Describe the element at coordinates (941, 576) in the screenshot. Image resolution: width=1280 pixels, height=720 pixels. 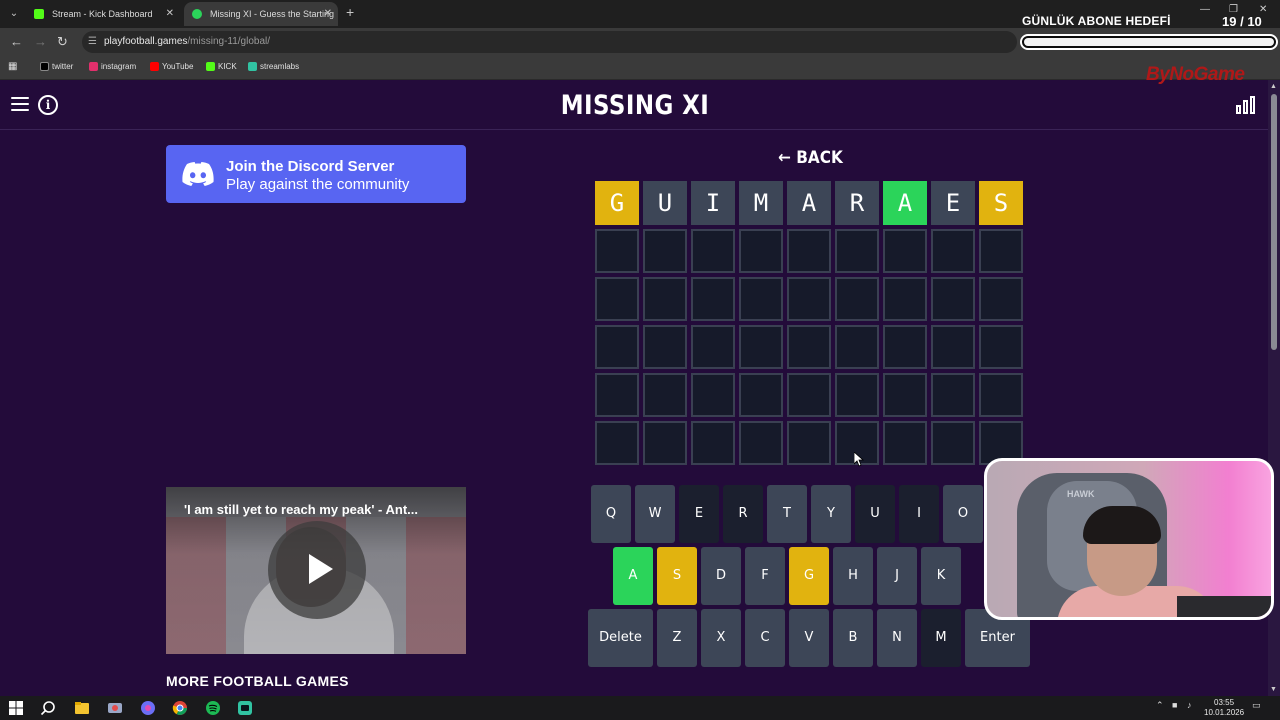
I see `key-k: K` at that location.